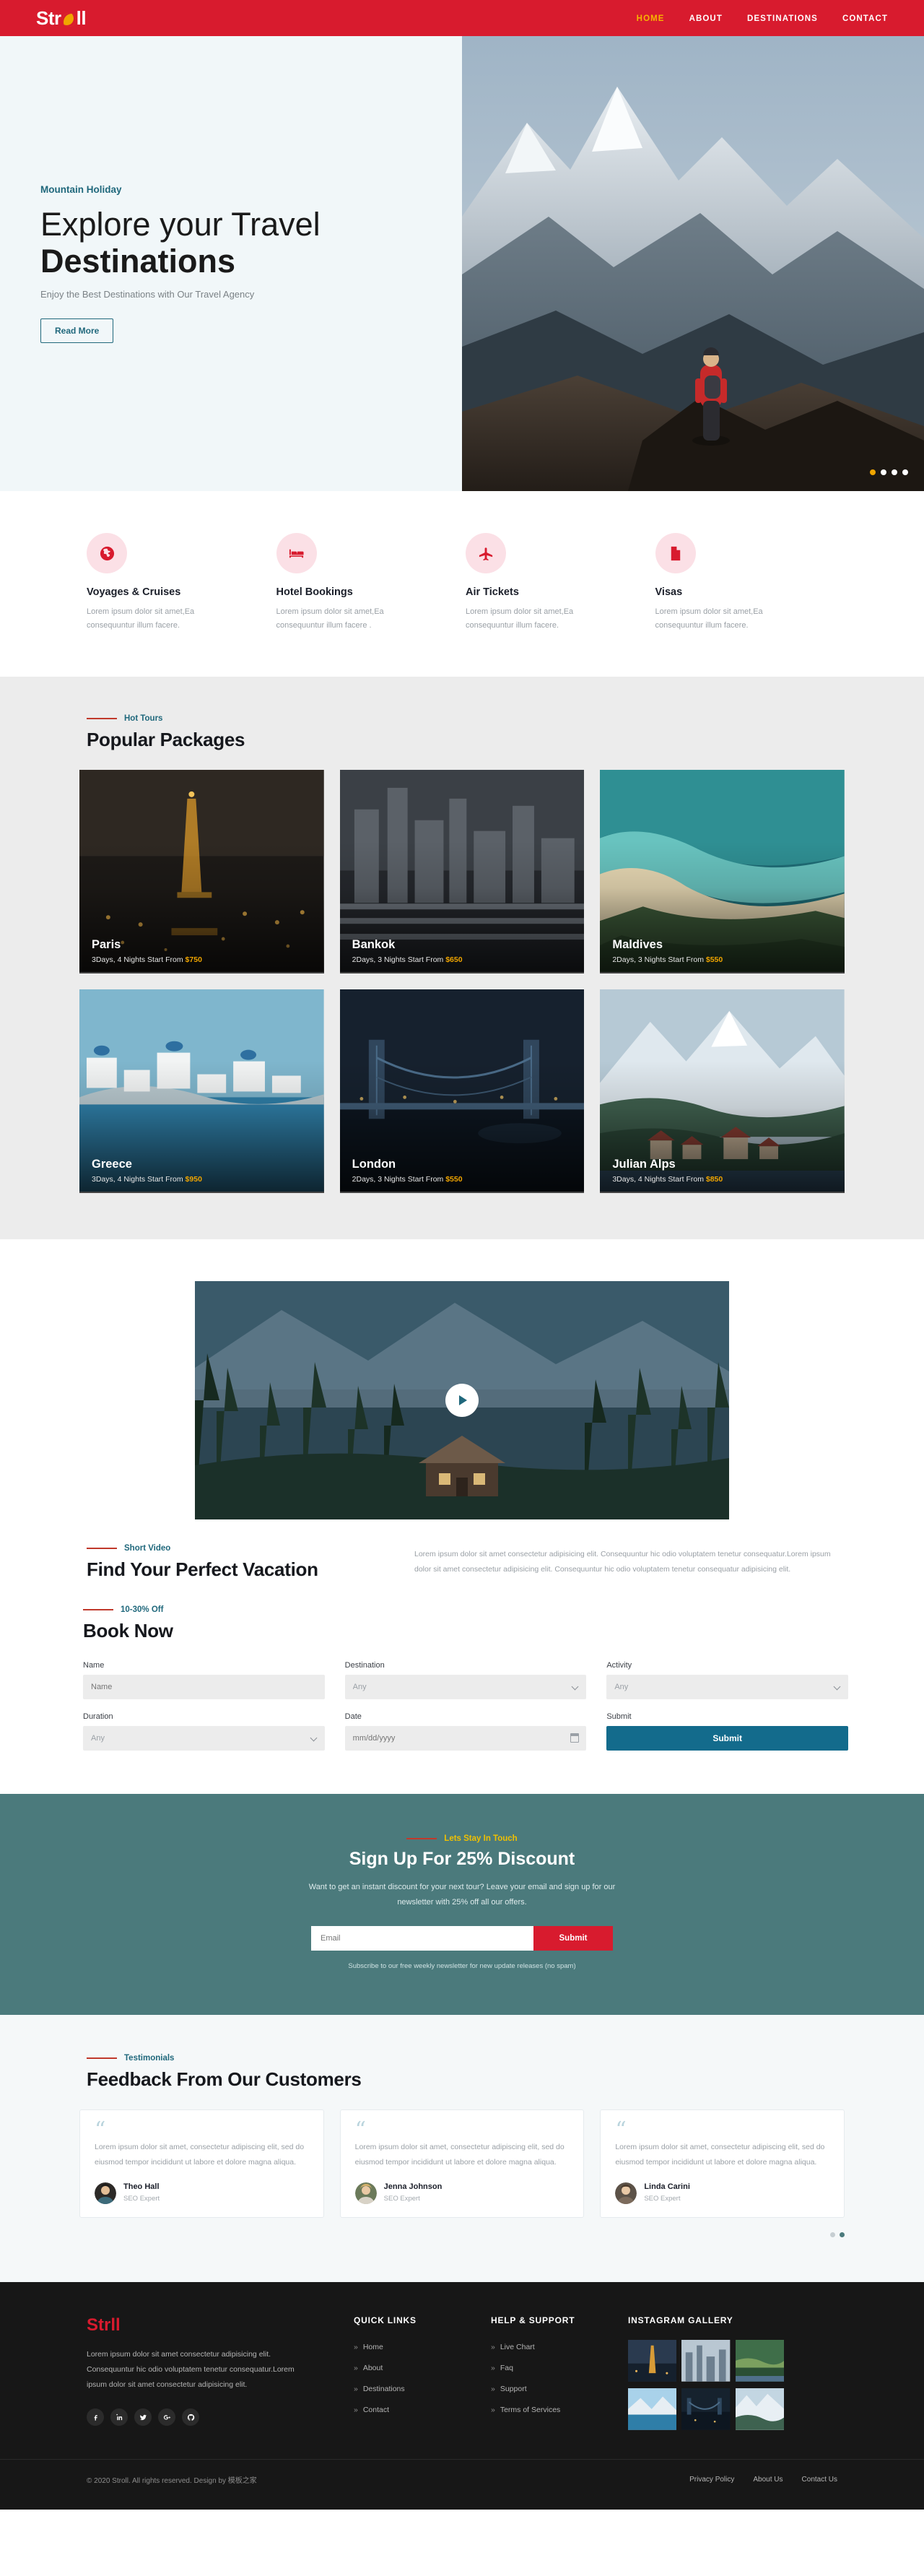 Image resolution: width=924 pixels, height=2576 pixels. What do you see at coordinates (466, 1609) in the screenshot?
I see `book-label-group: 10-30% Off` at bounding box center [466, 1609].